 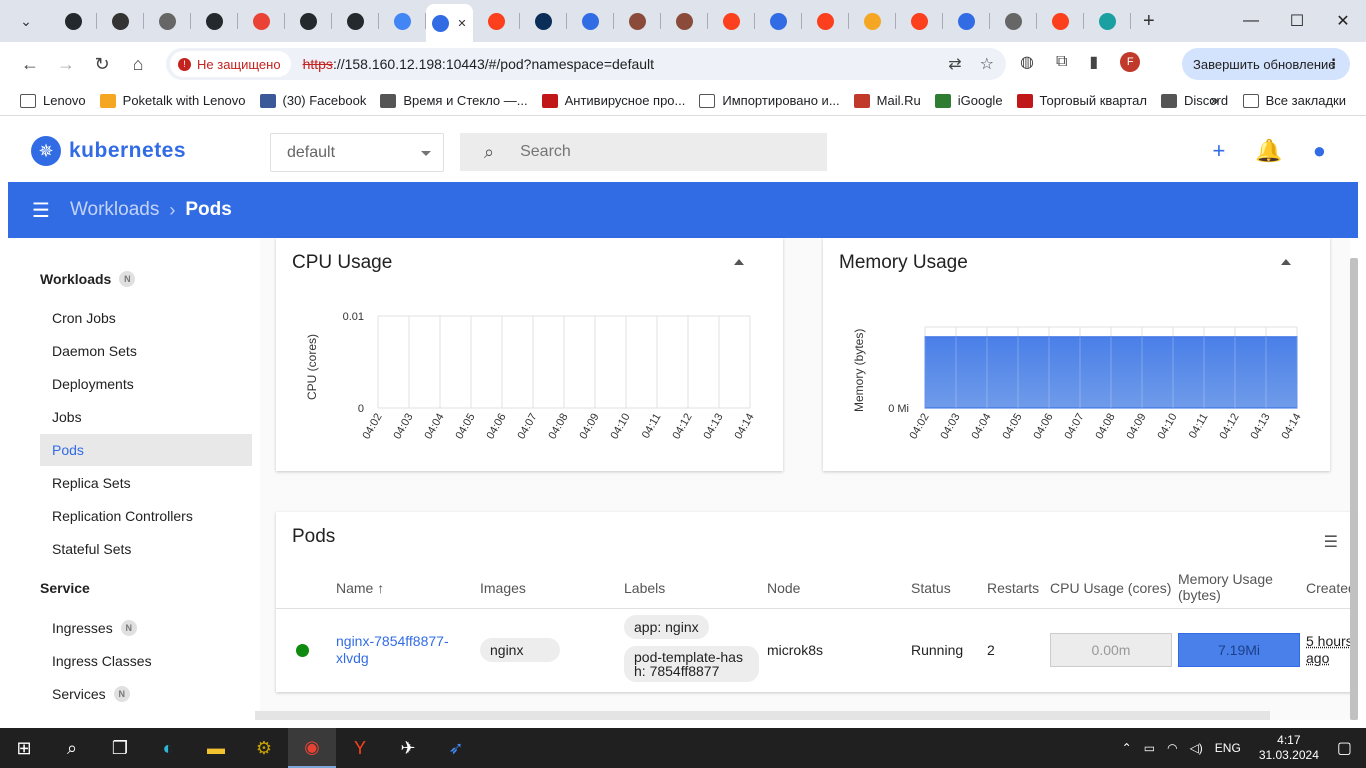 What do you see at coordinates (146, 628) in the screenshot?
I see `sidebar-item-ingresses: Ingresses N` at bounding box center [146, 628].